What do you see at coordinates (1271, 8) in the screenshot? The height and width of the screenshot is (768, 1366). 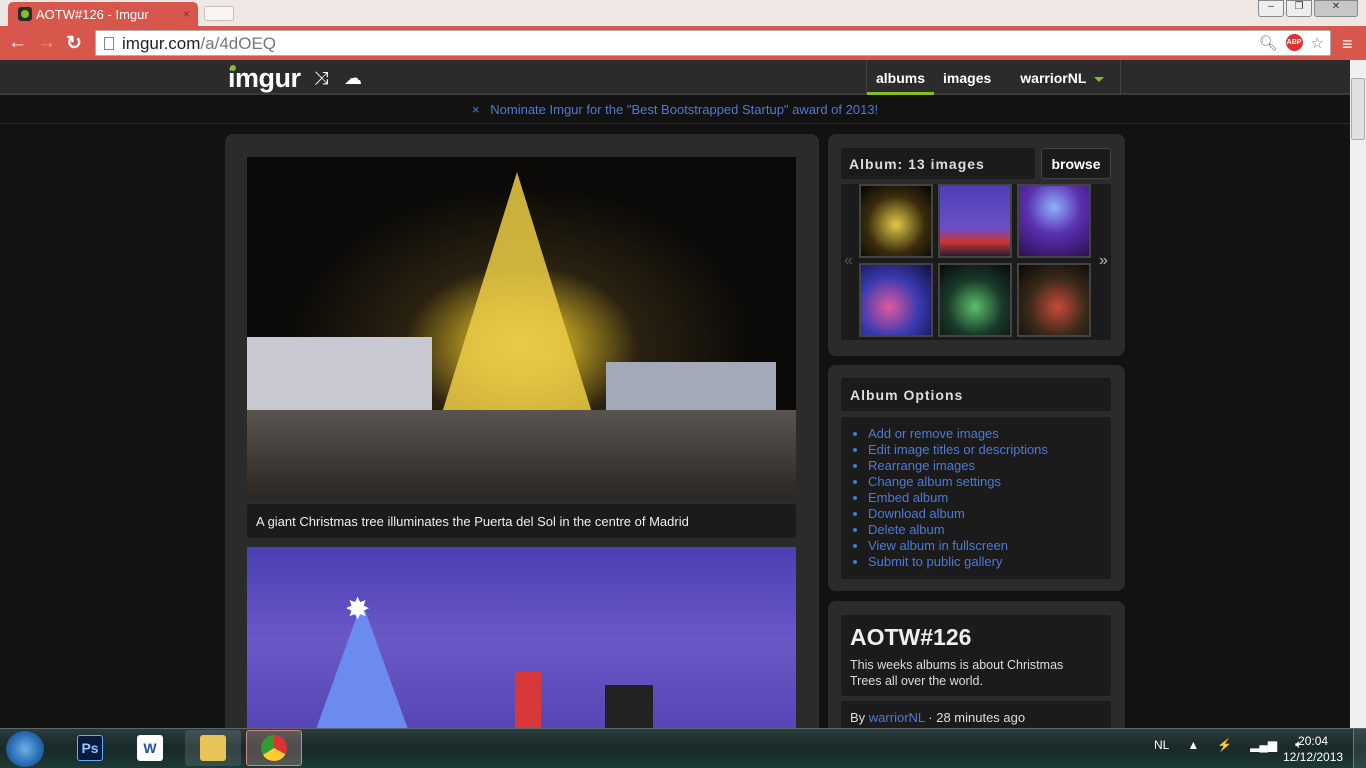 I see `minimize-button: –` at bounding box center [1271, 8].